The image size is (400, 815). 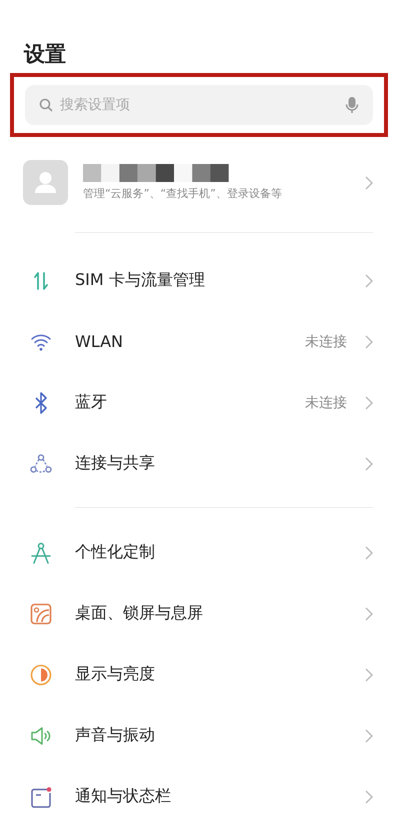 What do you see at coordinates (41, 613) in the screenshot?
I see `wallpaper-icon` at bounding box center [41, 613].